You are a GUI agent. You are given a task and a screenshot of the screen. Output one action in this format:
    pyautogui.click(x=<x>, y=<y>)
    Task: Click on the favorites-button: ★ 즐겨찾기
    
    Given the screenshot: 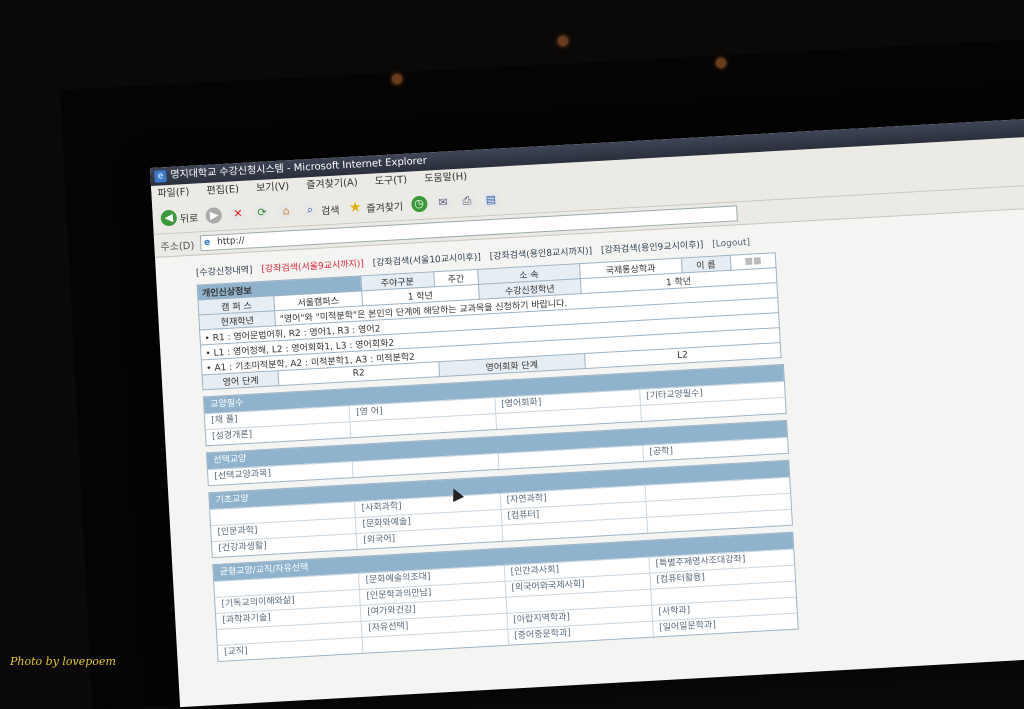 What is the action you would take?
    pyautogui.click(x=375, y=207)
    